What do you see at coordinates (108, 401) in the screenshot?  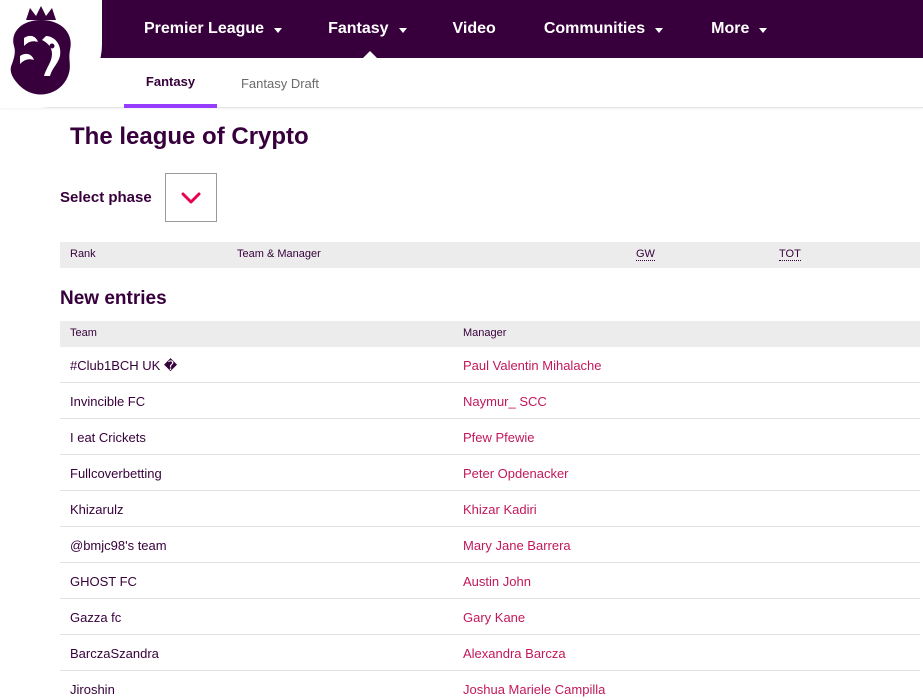 I see `team-name: Invincible FC` at bounding box center [108, 401].